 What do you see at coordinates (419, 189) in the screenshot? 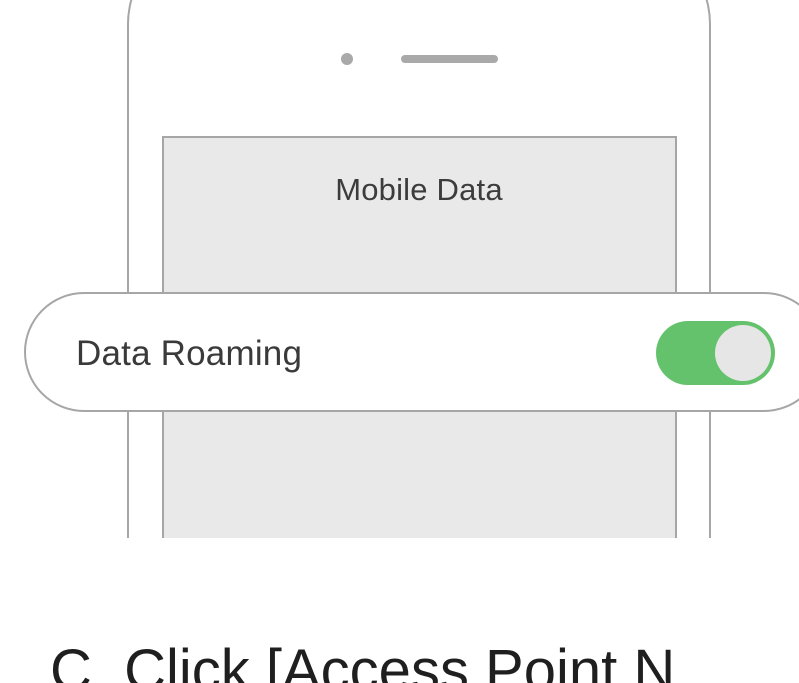
I see `screen-title: Mobile Data` at bounding box center [419, 189].